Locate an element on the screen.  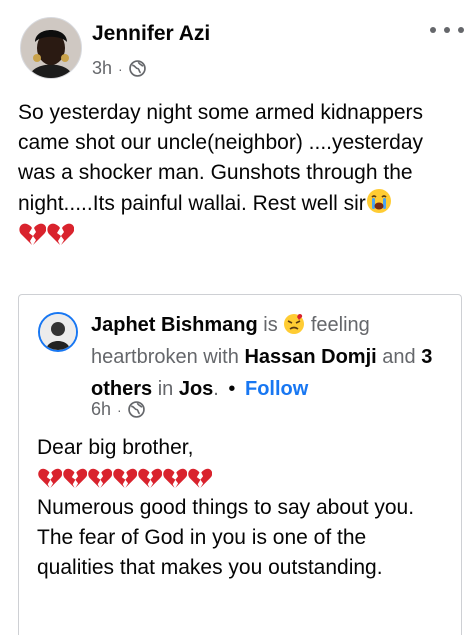
post-hearts is located at coordinates (238, 234).